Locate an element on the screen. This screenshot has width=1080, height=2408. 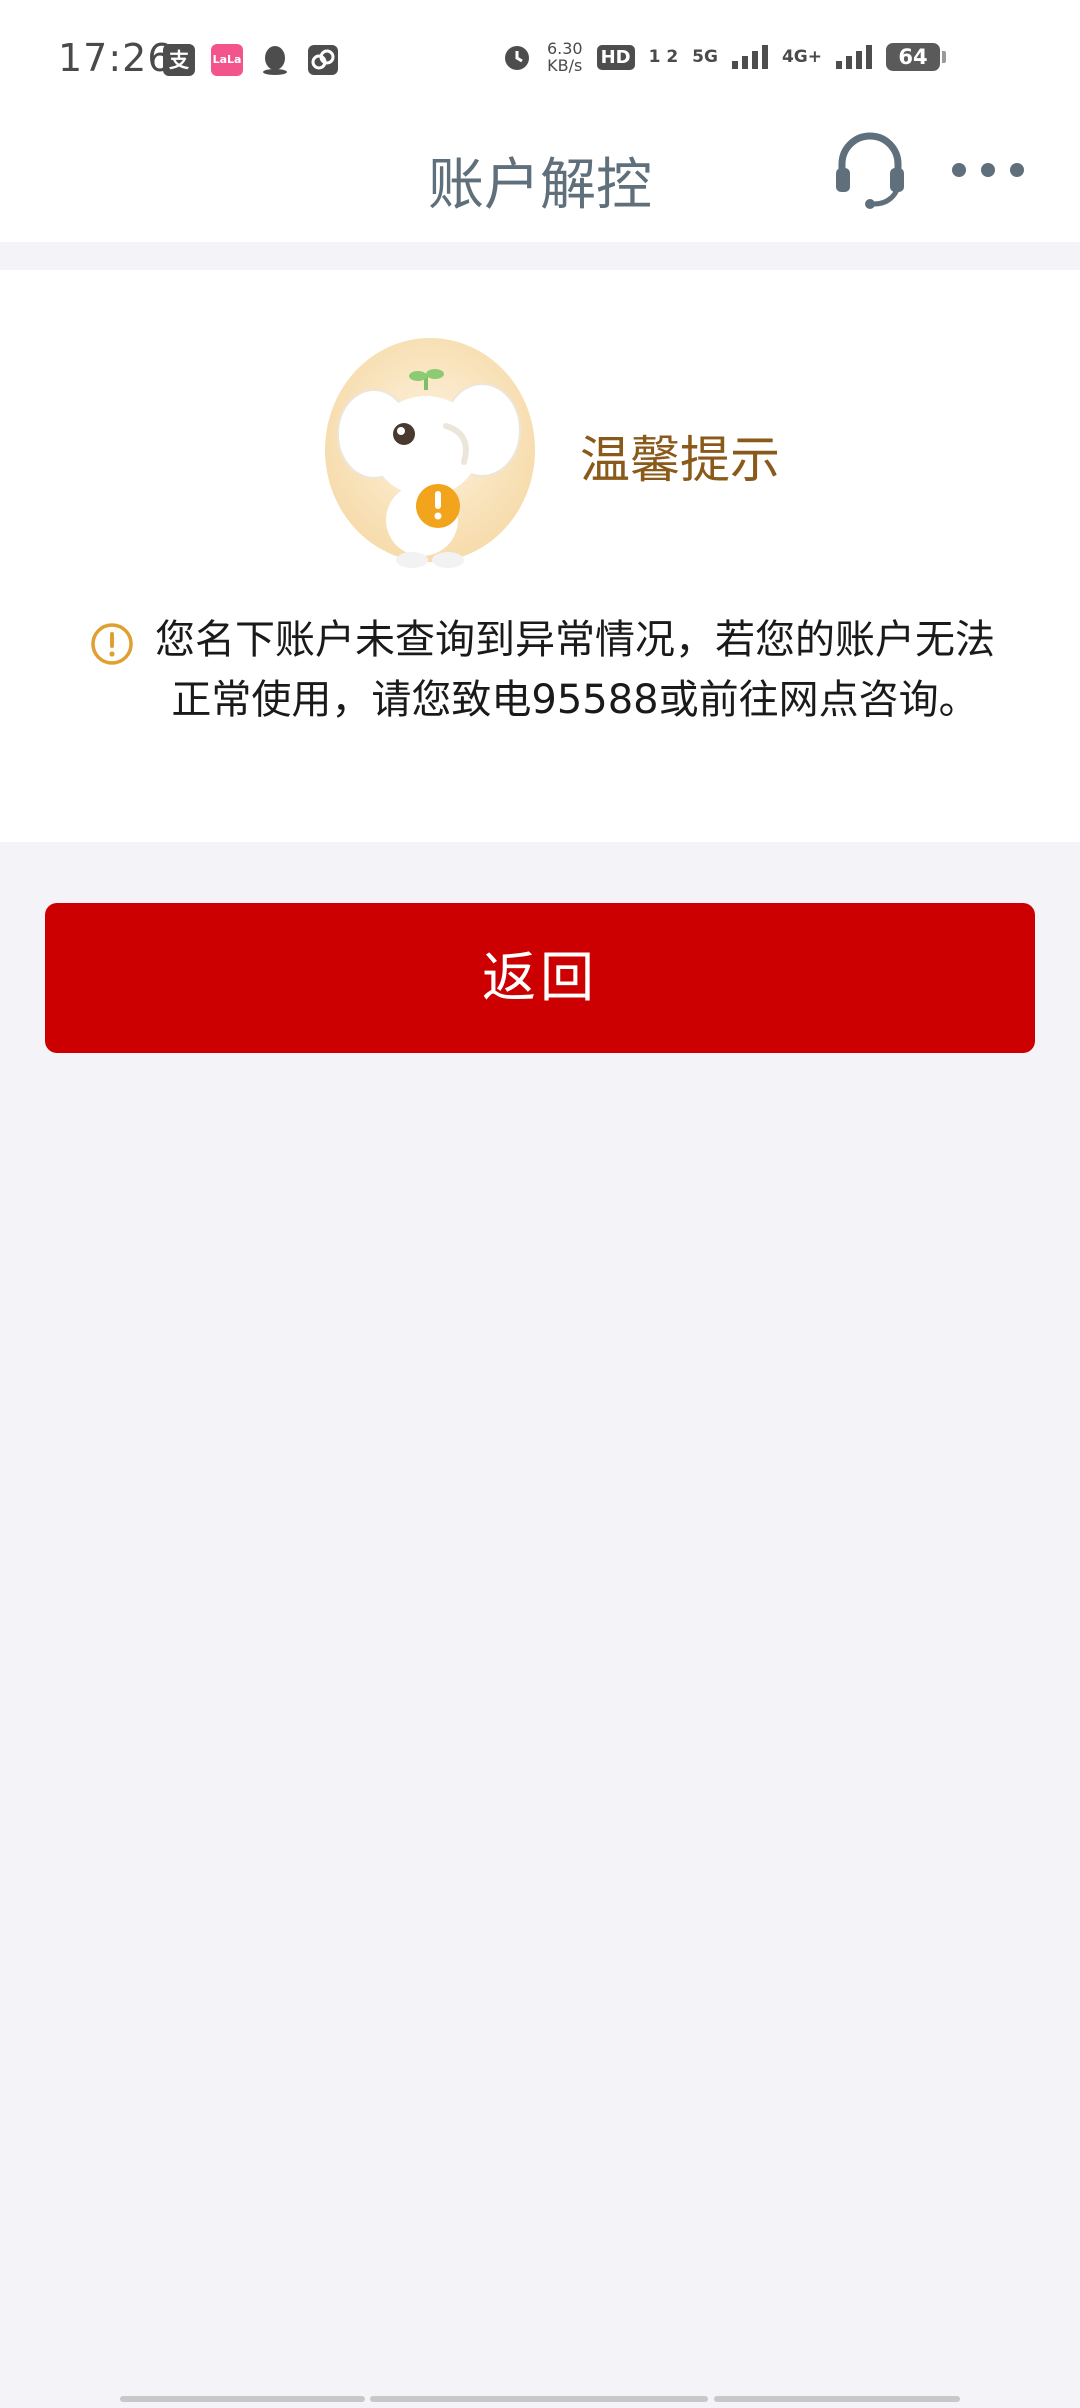
network-5g-label: 5G is located at coordinates (705, 57).